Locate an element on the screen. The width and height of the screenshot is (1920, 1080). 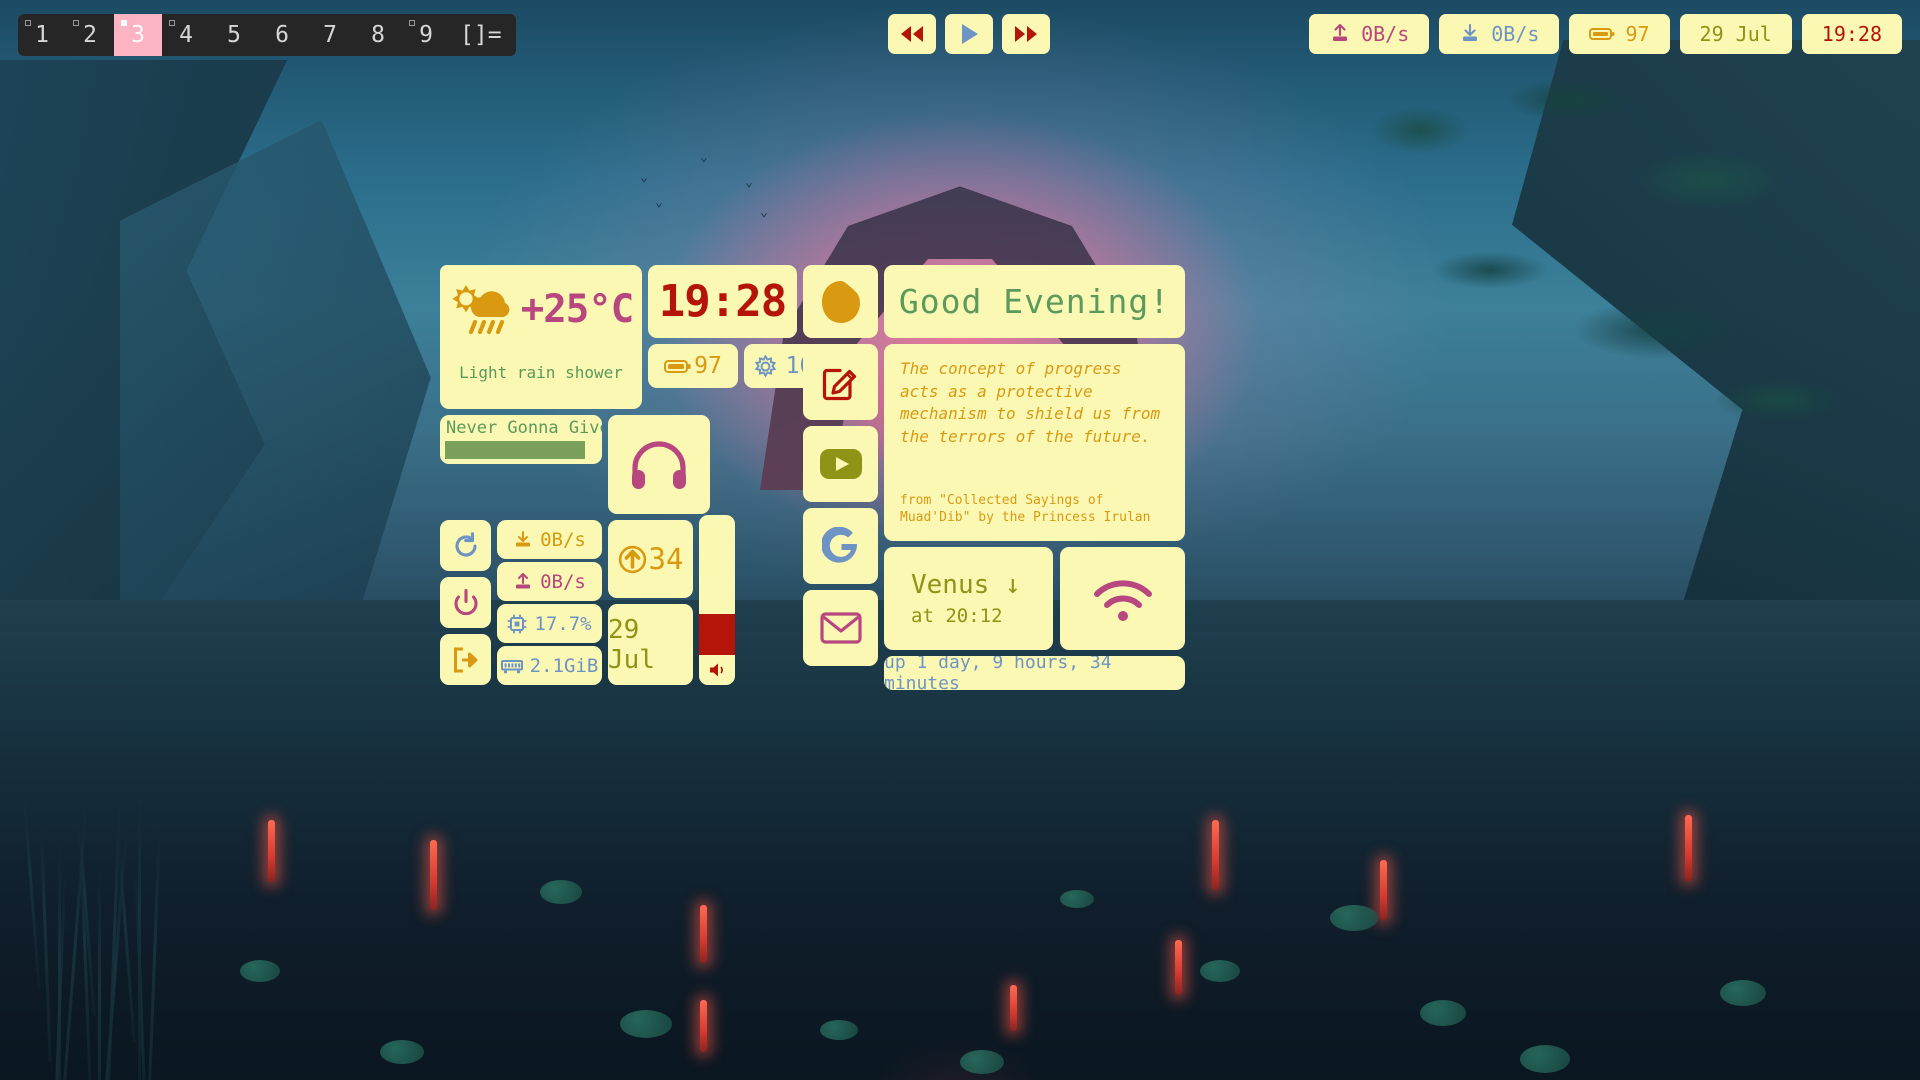
music-track-widget: Never Gonna Give You Up is located at coordinates (521, 439).